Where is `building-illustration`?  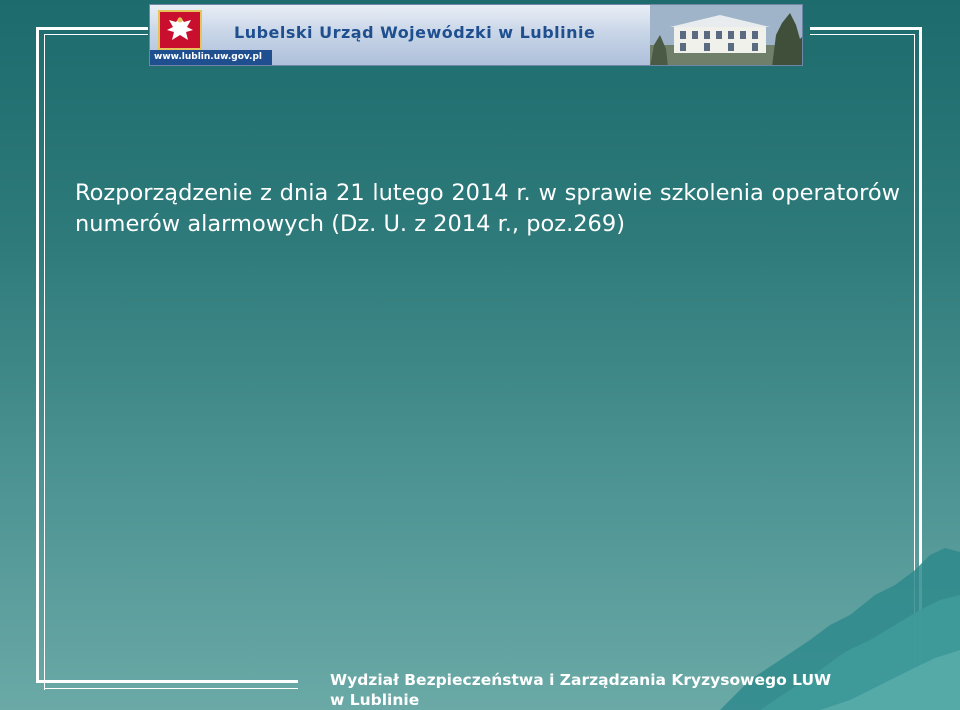
building-illustration is located at coordinates (726, 35).